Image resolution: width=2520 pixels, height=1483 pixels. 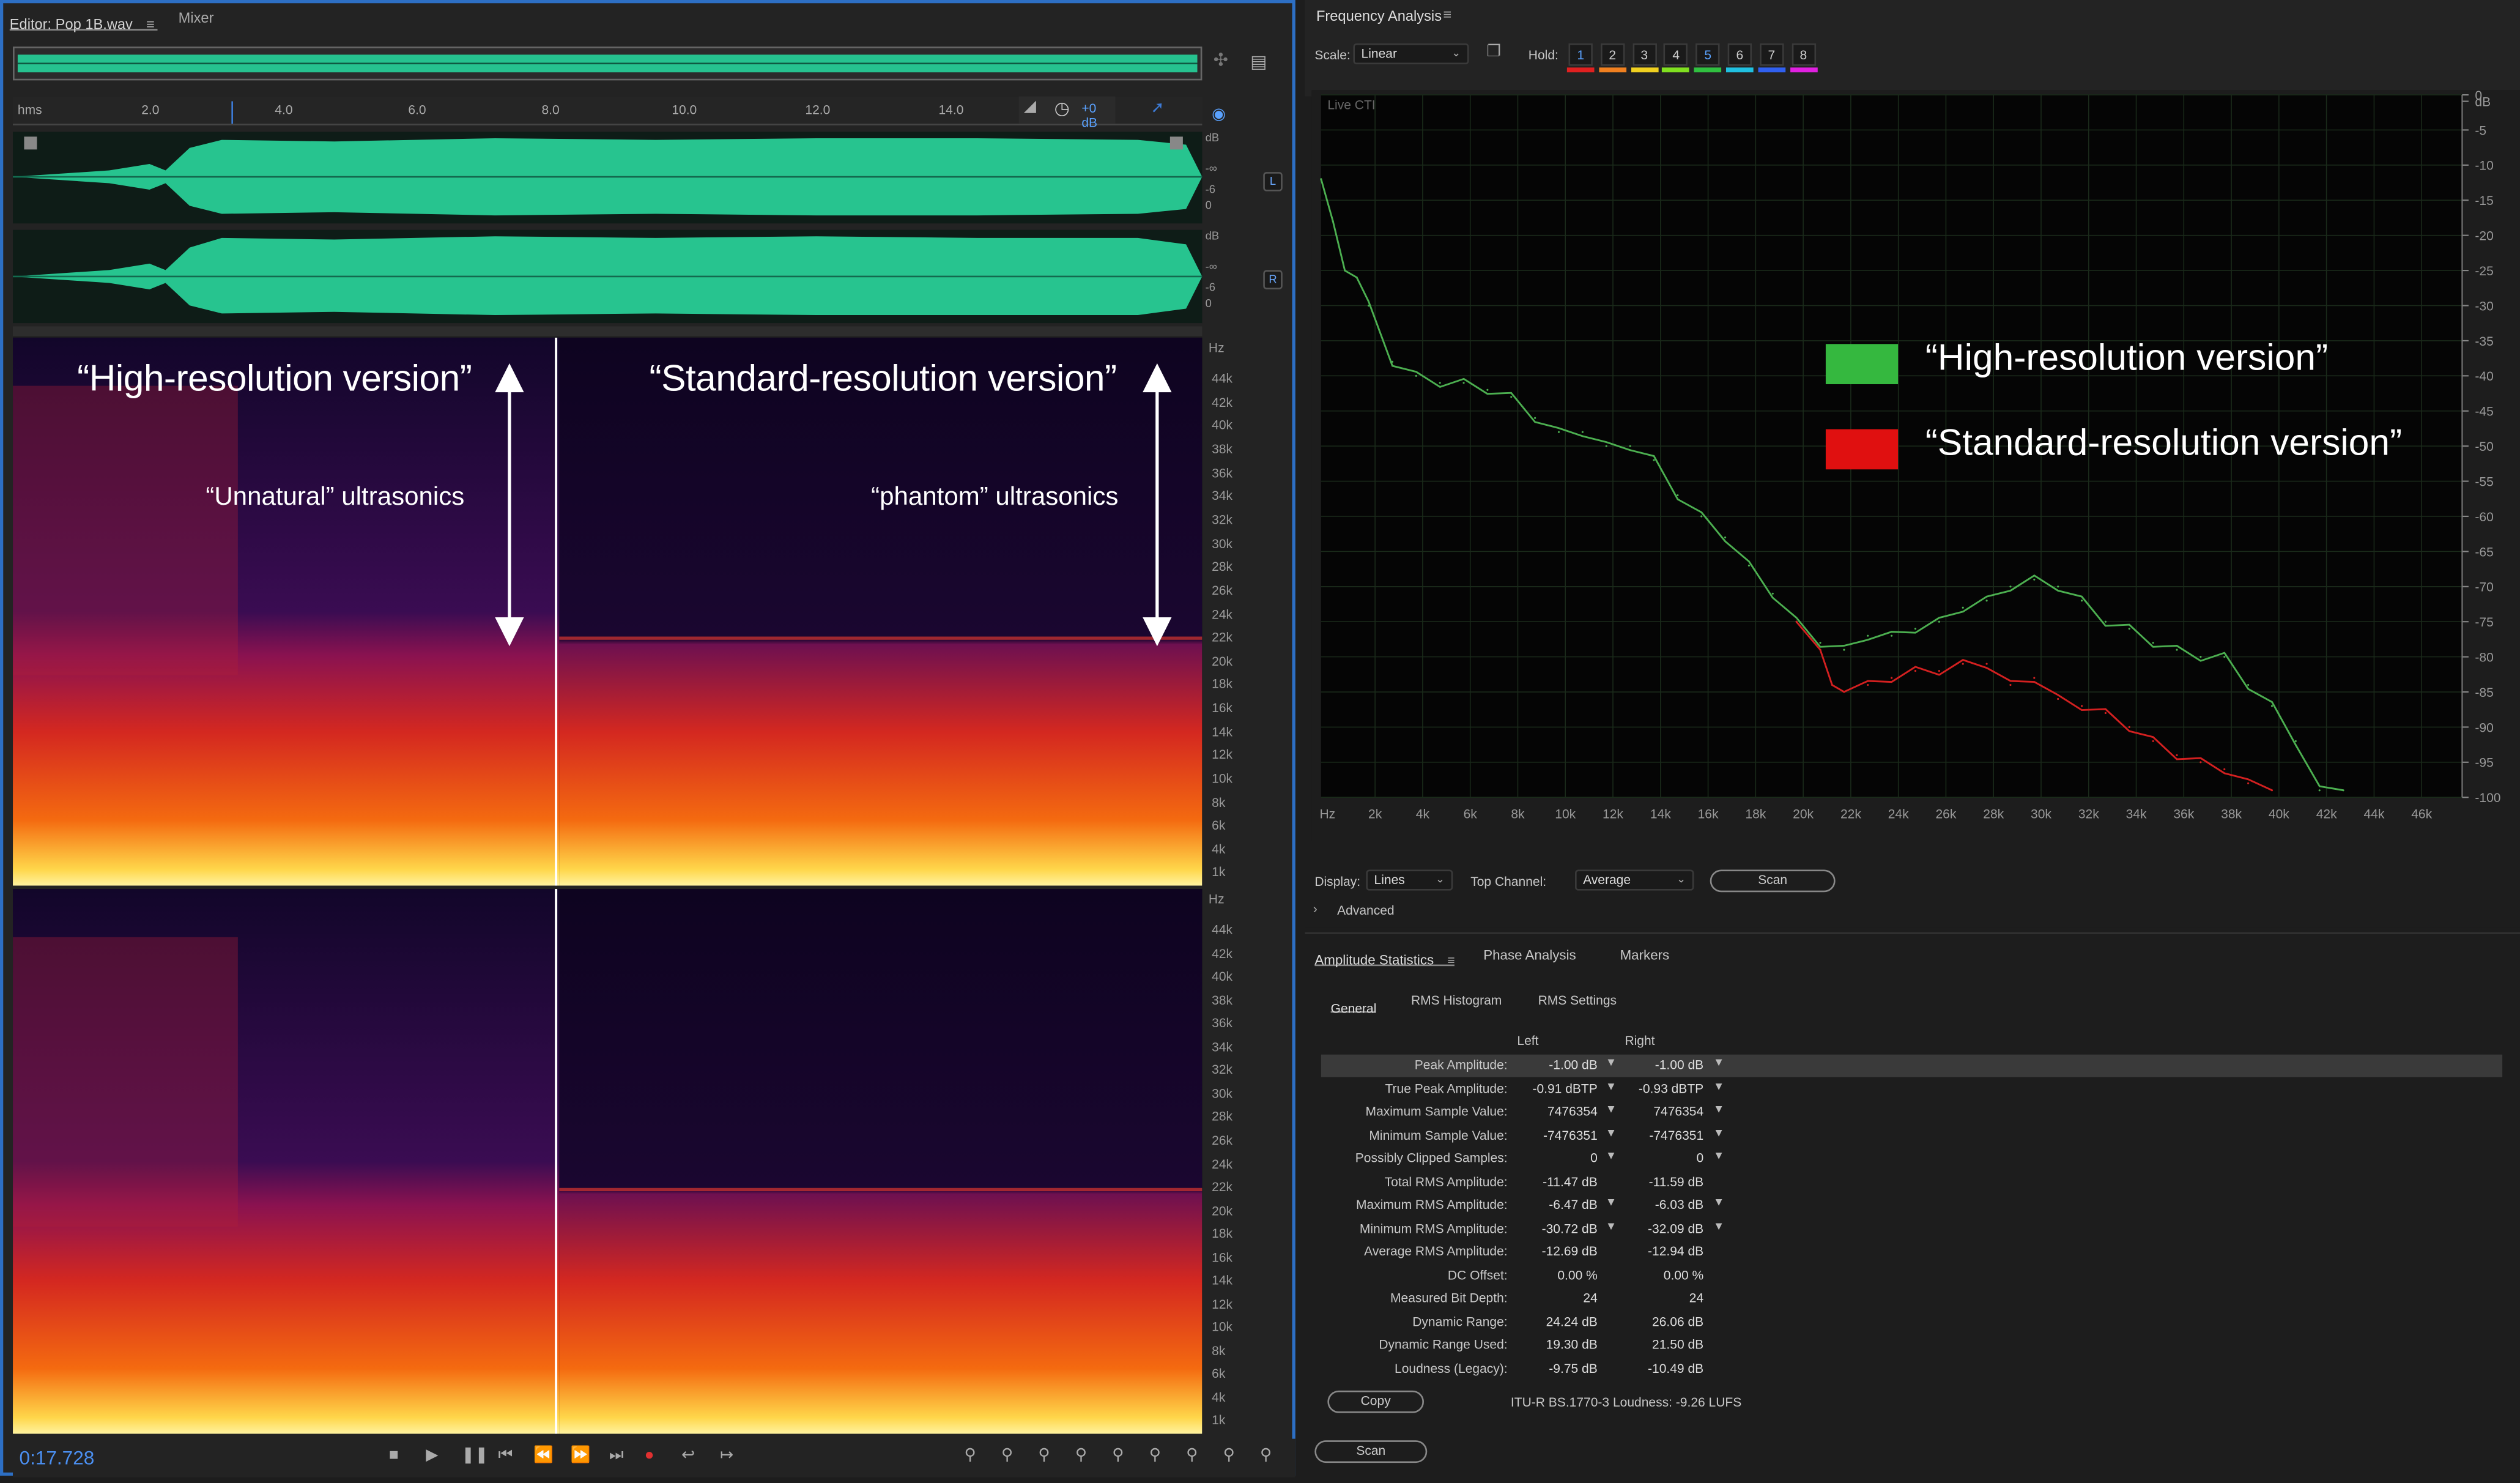 I want to click on channel-left-toggle: L, so click(x=1273, y=181).